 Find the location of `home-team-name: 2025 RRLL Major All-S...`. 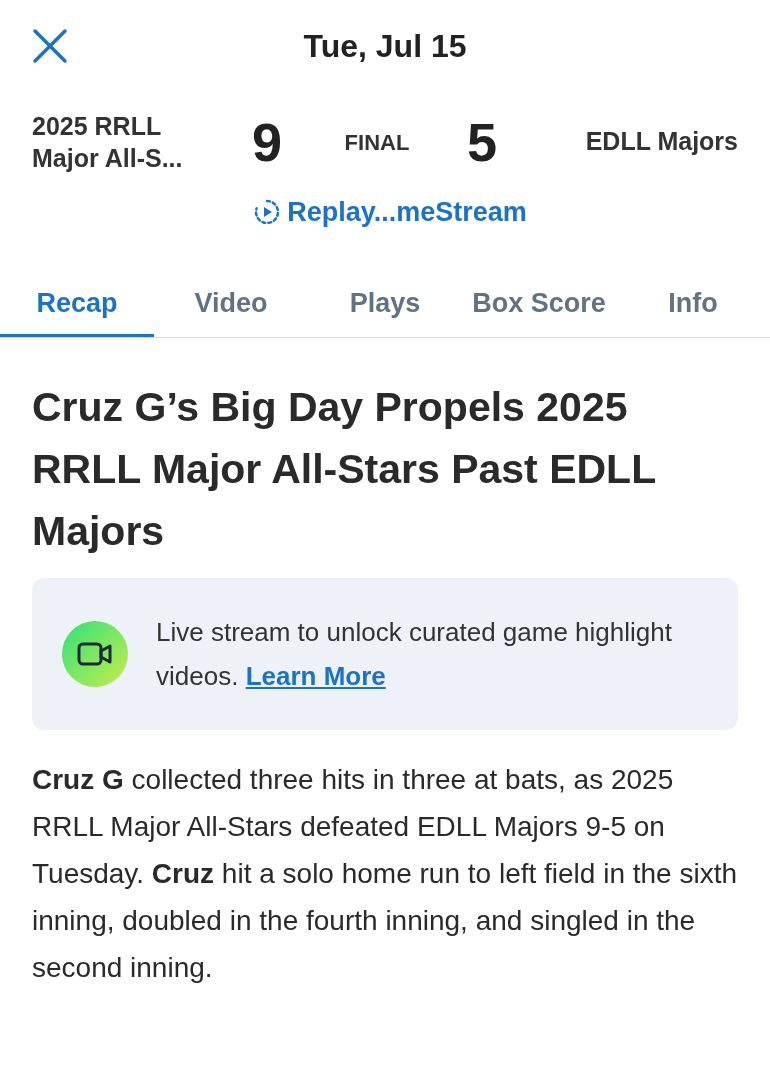

home-team-name: 2025 RRLL Major All-S... is located at coordinates (108, 142).